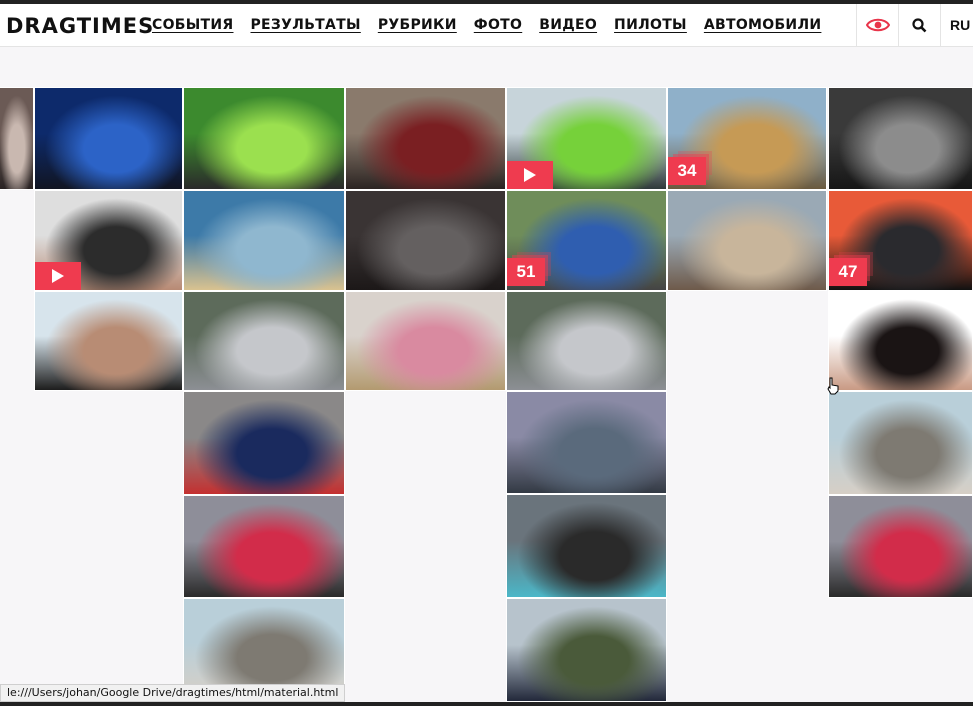 This screenshot has width=973, height=706. Describe the element at coordinates (833, 386) in the screenshot. I see `pointer-cursor-icon` at that location.